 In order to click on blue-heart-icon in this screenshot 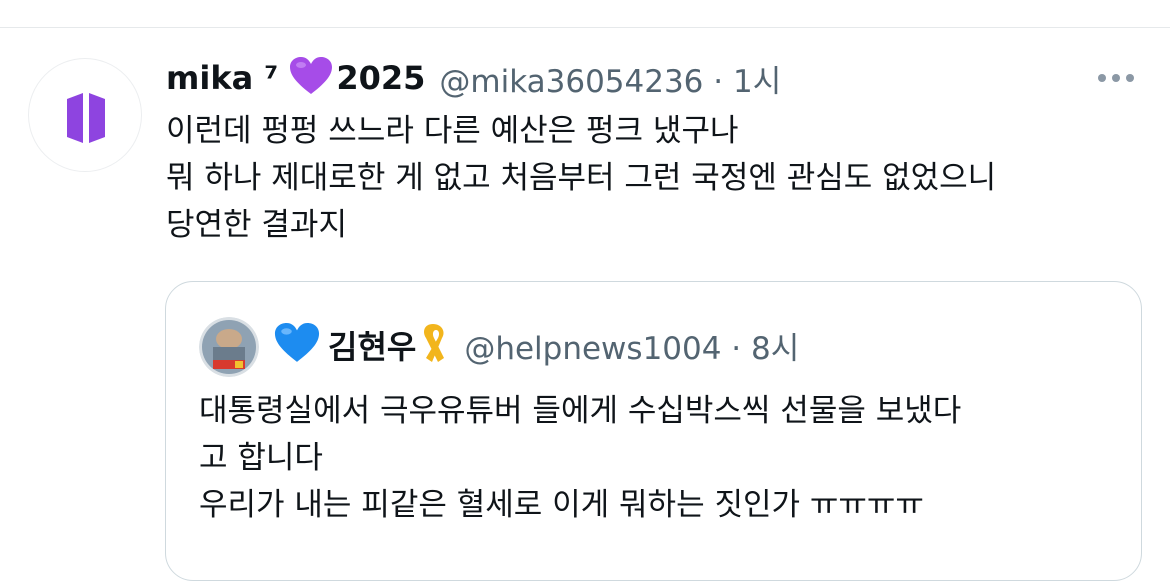, I will do `click(297, 345)`.